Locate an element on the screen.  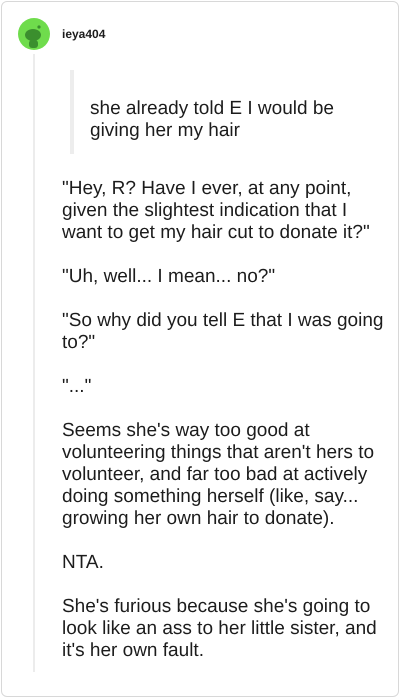
comment-paragraph: "Uh, well... I mean... no?" is located at coordinates (169, 277).